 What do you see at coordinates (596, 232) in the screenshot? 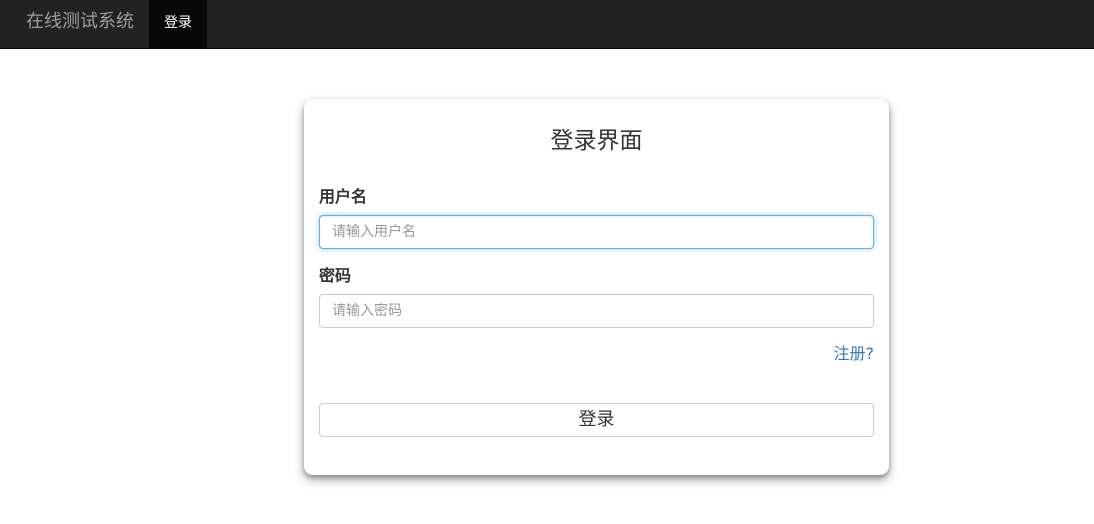
I see `username-input` at bounding box center [596, 232].